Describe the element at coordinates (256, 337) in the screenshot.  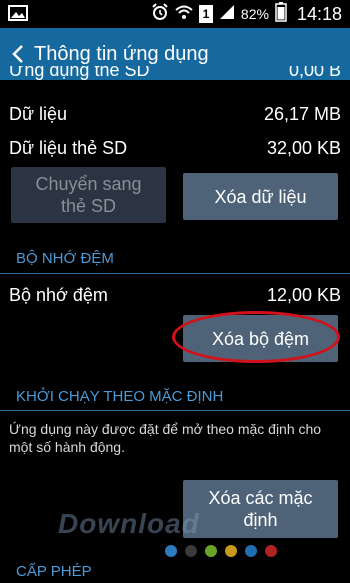
I see `highlight-ellipse` at that location.